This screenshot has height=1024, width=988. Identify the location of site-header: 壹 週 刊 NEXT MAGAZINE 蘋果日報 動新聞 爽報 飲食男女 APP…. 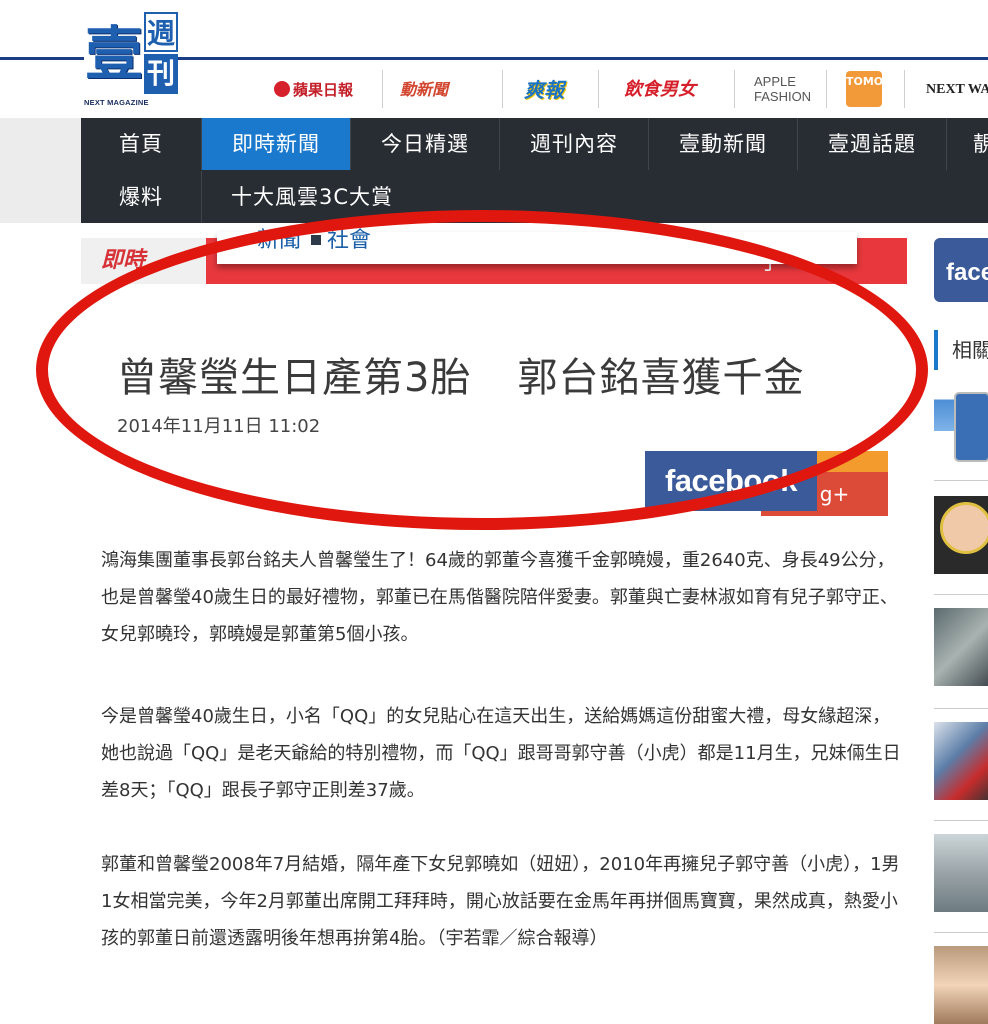
(494, 59).